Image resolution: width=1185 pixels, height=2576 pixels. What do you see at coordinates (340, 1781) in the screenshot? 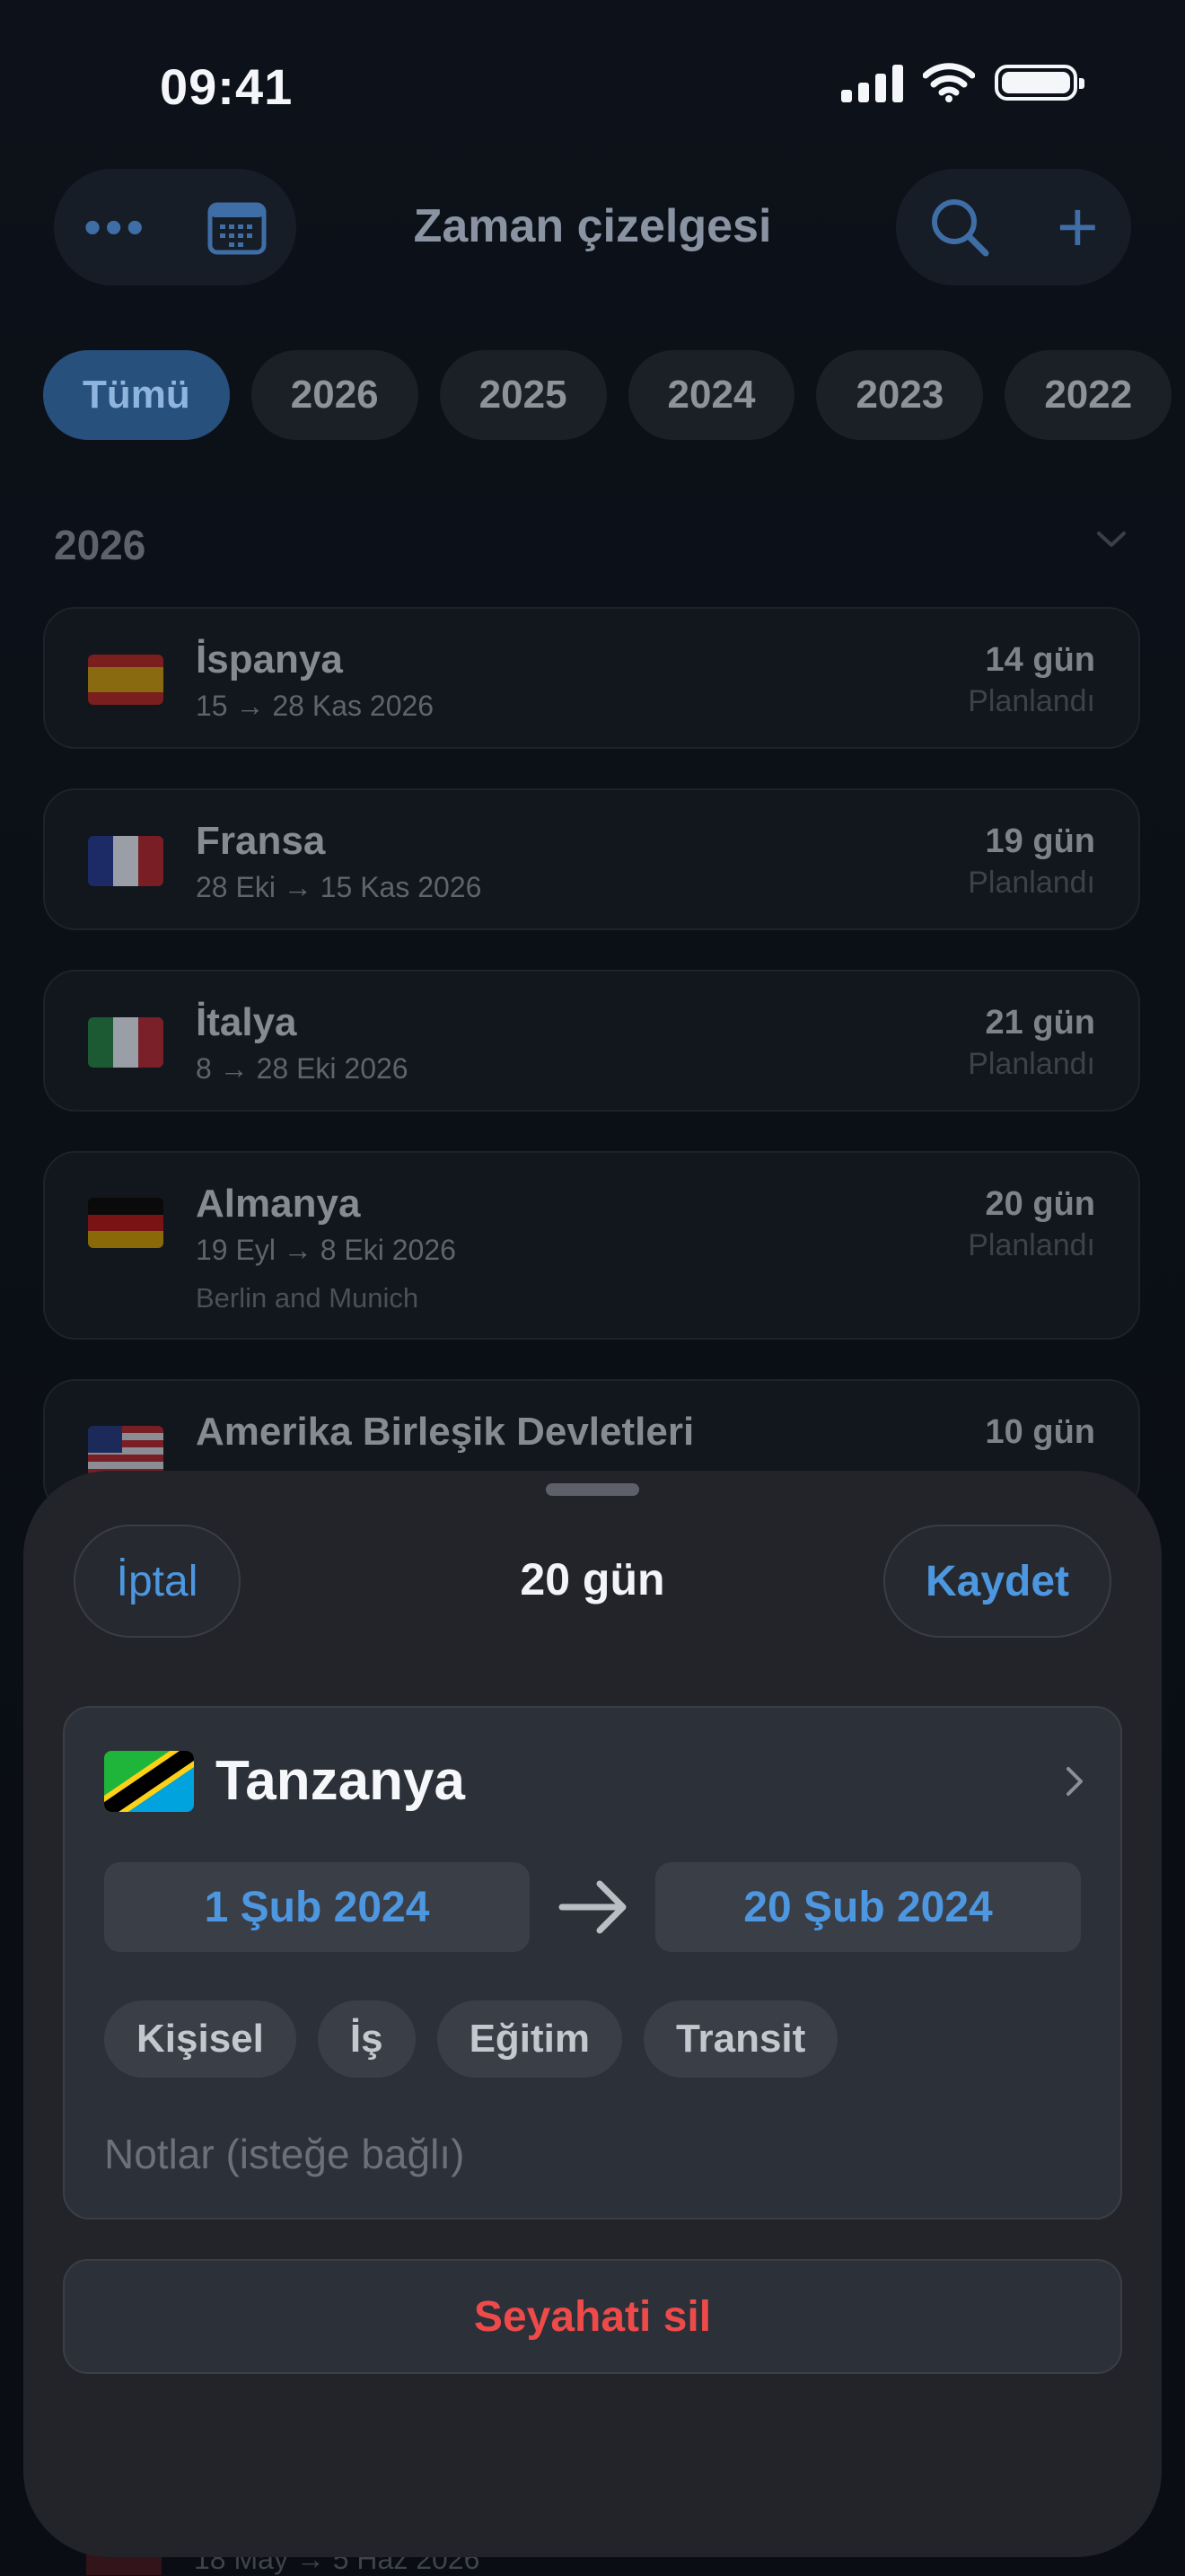
I see `country-selector: Tanzanya` at bounding box center [340, 1781].